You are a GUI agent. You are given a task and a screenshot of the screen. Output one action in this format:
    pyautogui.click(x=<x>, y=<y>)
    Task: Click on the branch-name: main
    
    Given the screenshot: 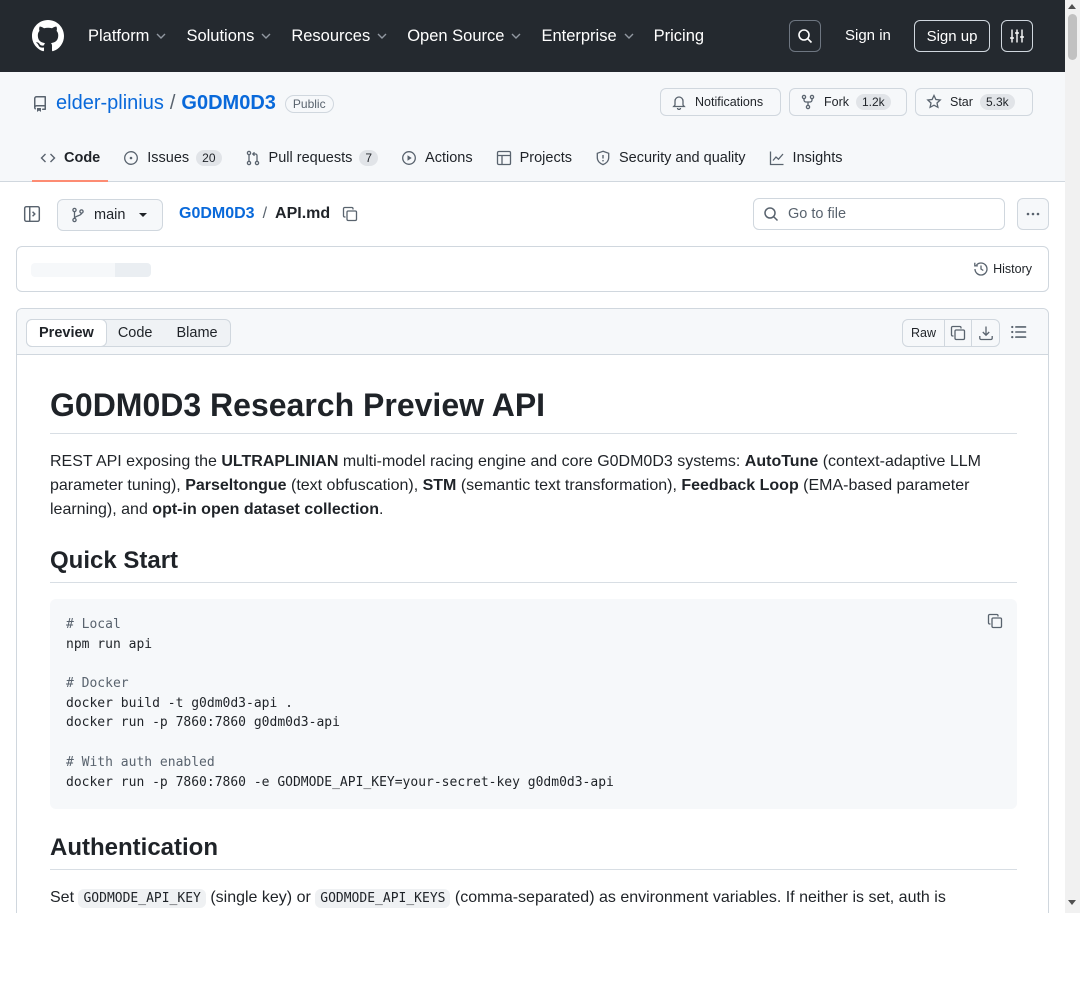 What is the action you would take?
    pyautogui.click(x=110, y=215)
    